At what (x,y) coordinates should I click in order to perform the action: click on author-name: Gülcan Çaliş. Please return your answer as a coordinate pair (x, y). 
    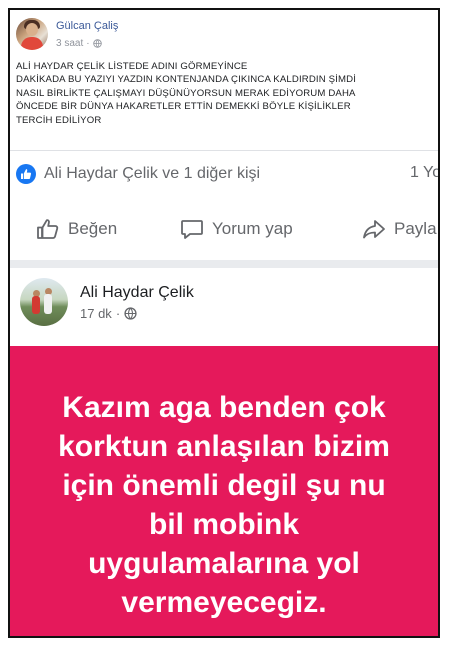
    Looking at the image, I should click on (87, 26).